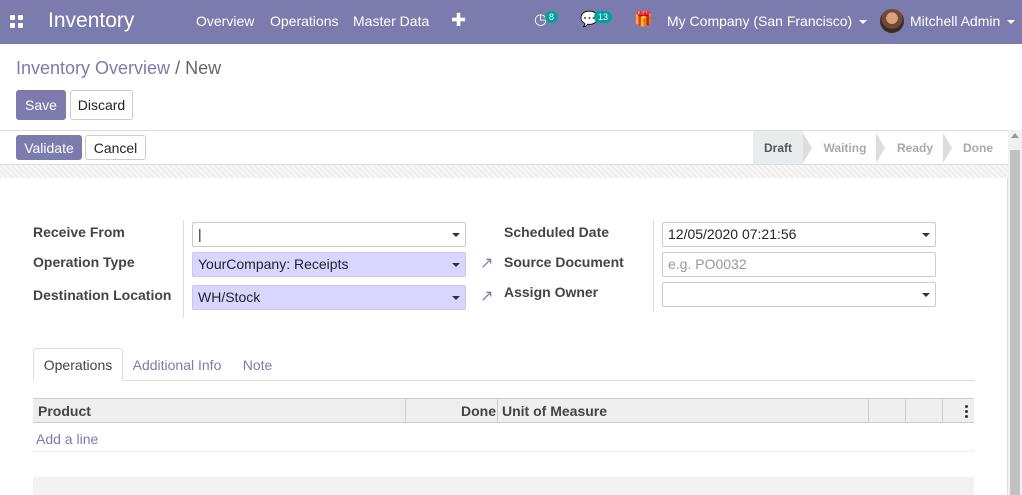 This screenshot has height=495, width=1022. I want to click on plus-icon: ✚, so click(458, 20).